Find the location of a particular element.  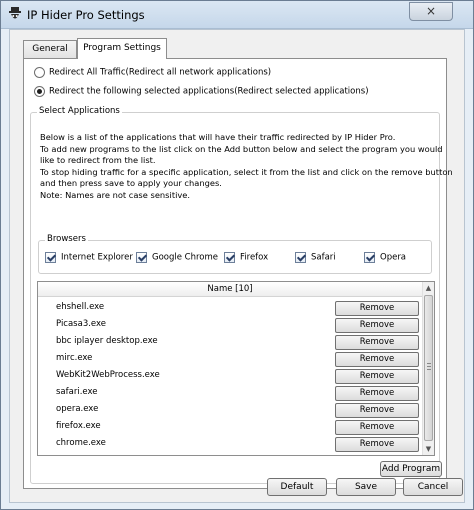

description-line: Note: Names are not case sensitive. is located at coordinates (115, 194).